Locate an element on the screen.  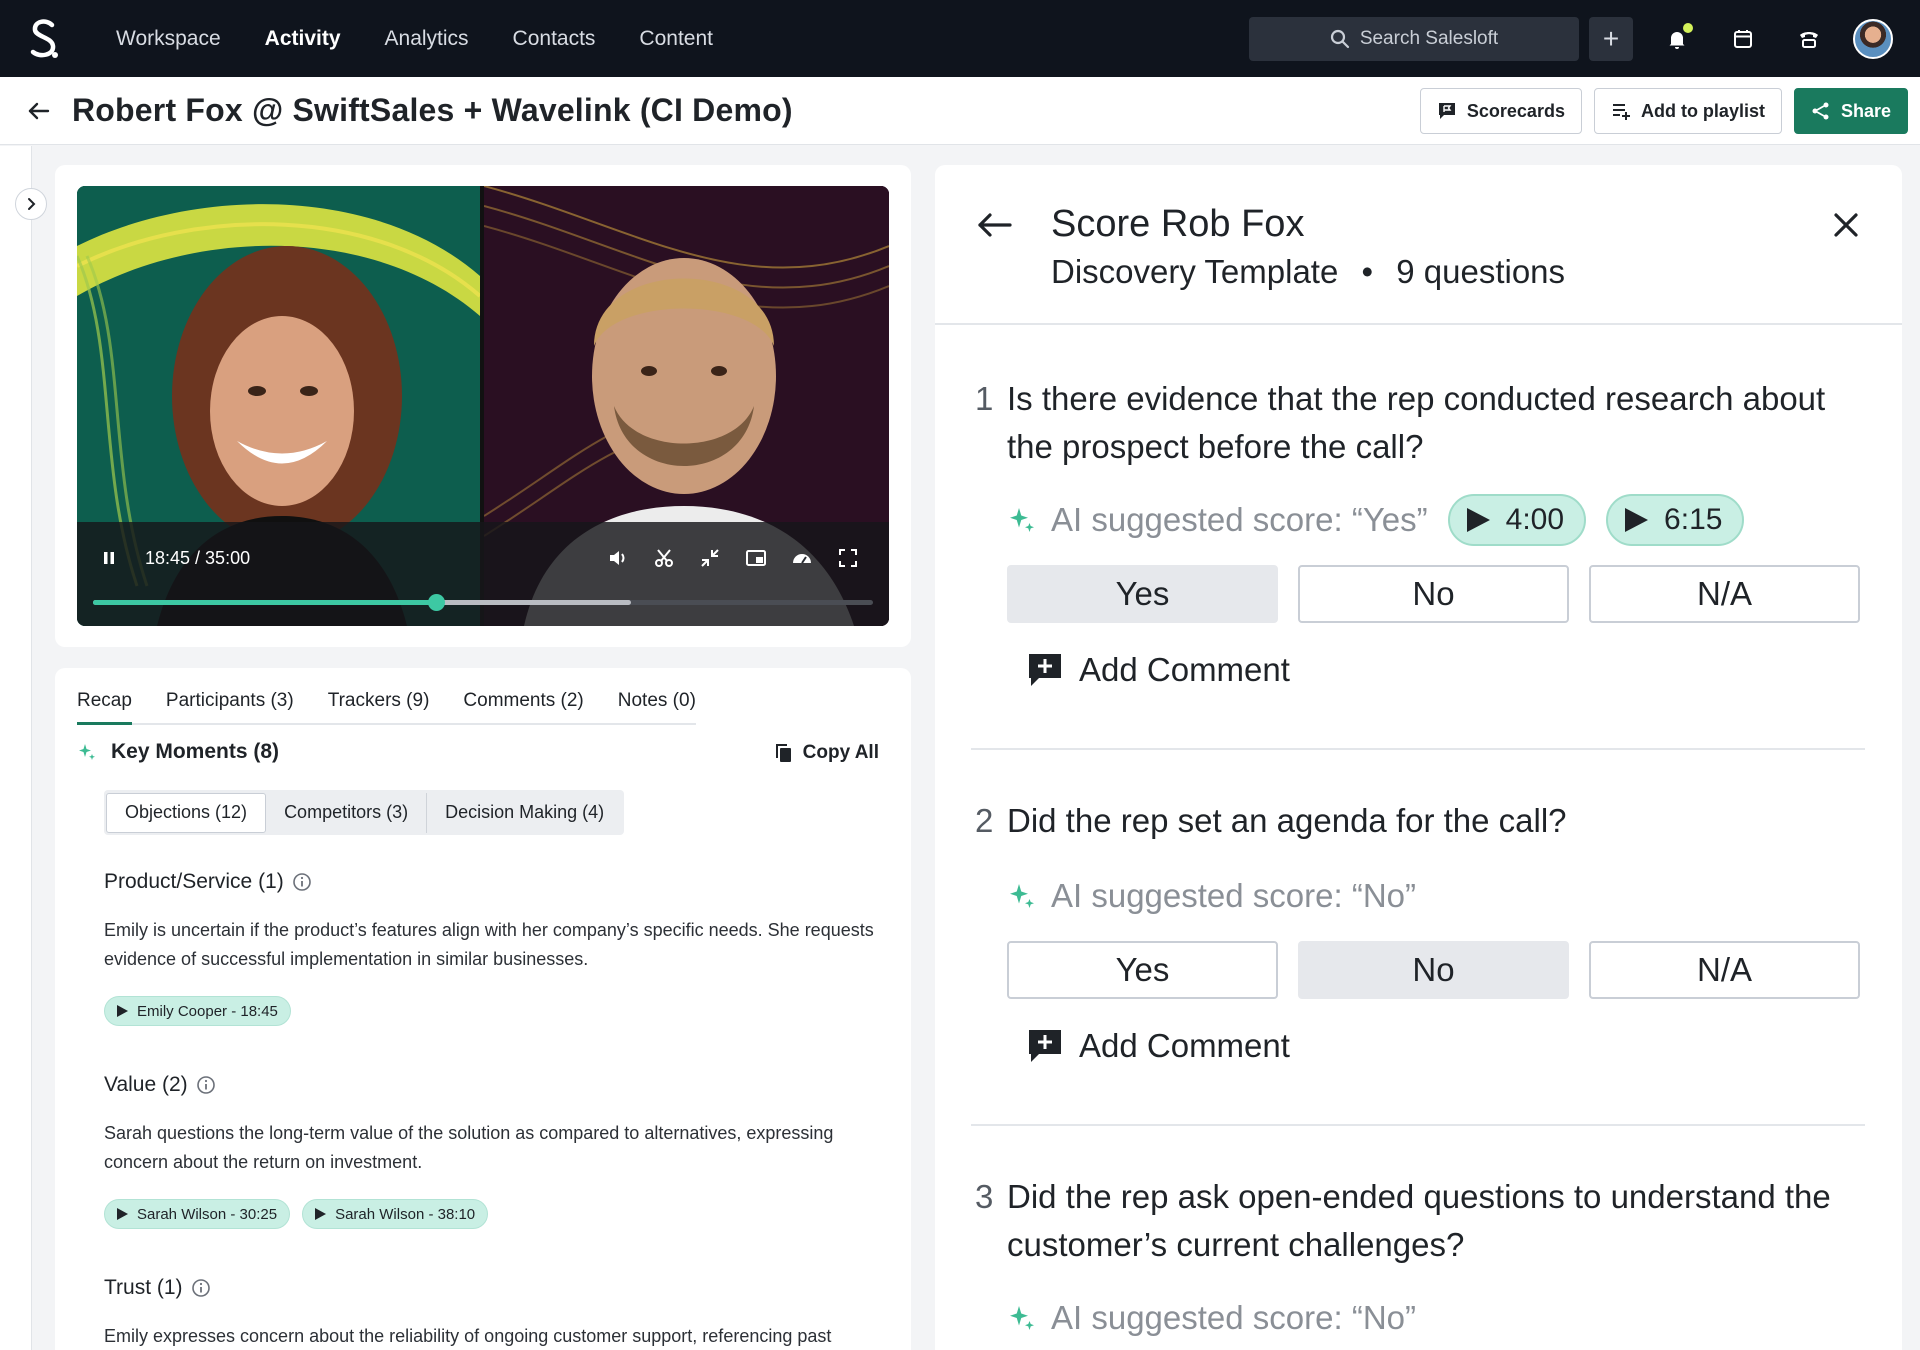
user-avatar is located at coordinates (1873, 38).